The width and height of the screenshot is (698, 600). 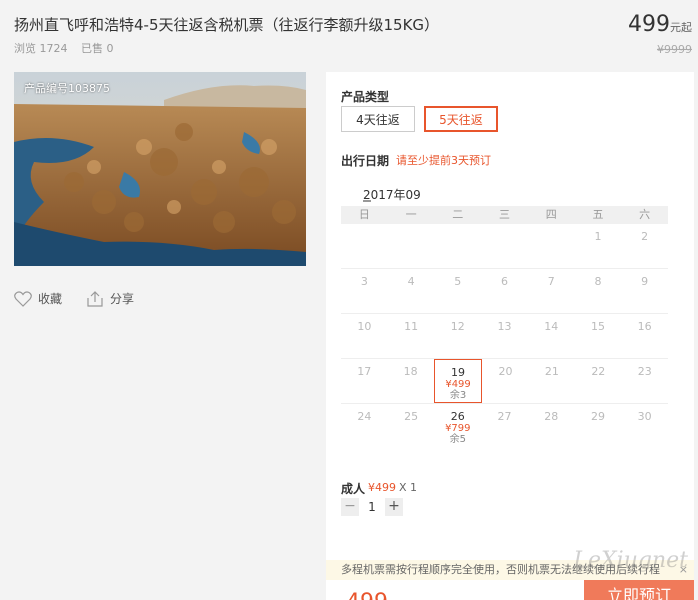 What do you see at coordinates (365, 161) in the screenshot?
I see `travel-date-label: 出行日期` at bounding box center [365, 161].